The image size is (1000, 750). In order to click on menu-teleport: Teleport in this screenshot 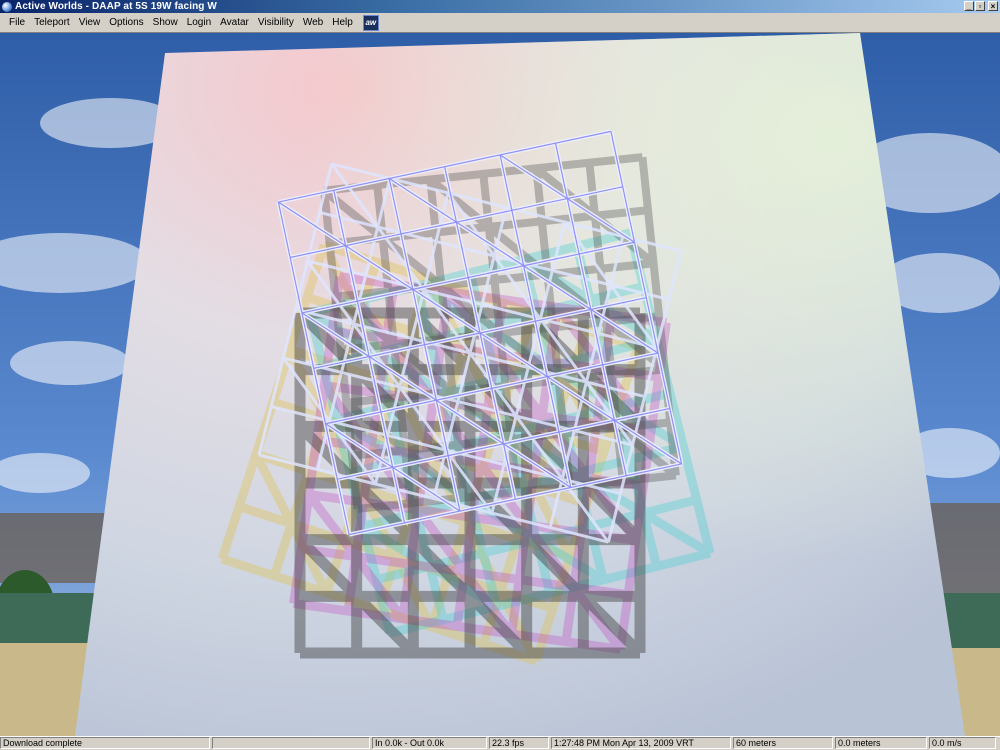, I will do `click(52, 22)`.